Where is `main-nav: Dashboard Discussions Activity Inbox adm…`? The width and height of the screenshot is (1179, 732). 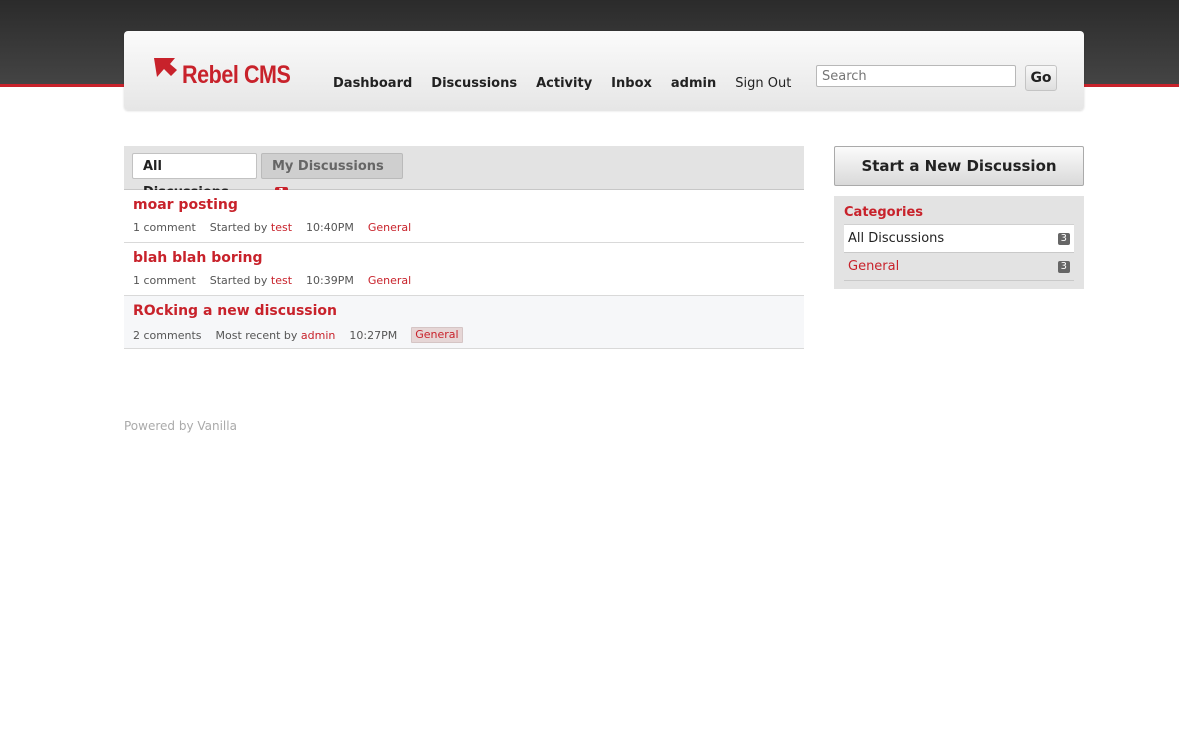
main-nav: Dashboard Discussions Activity Inbox adm… is located at coordinates (571, 83).